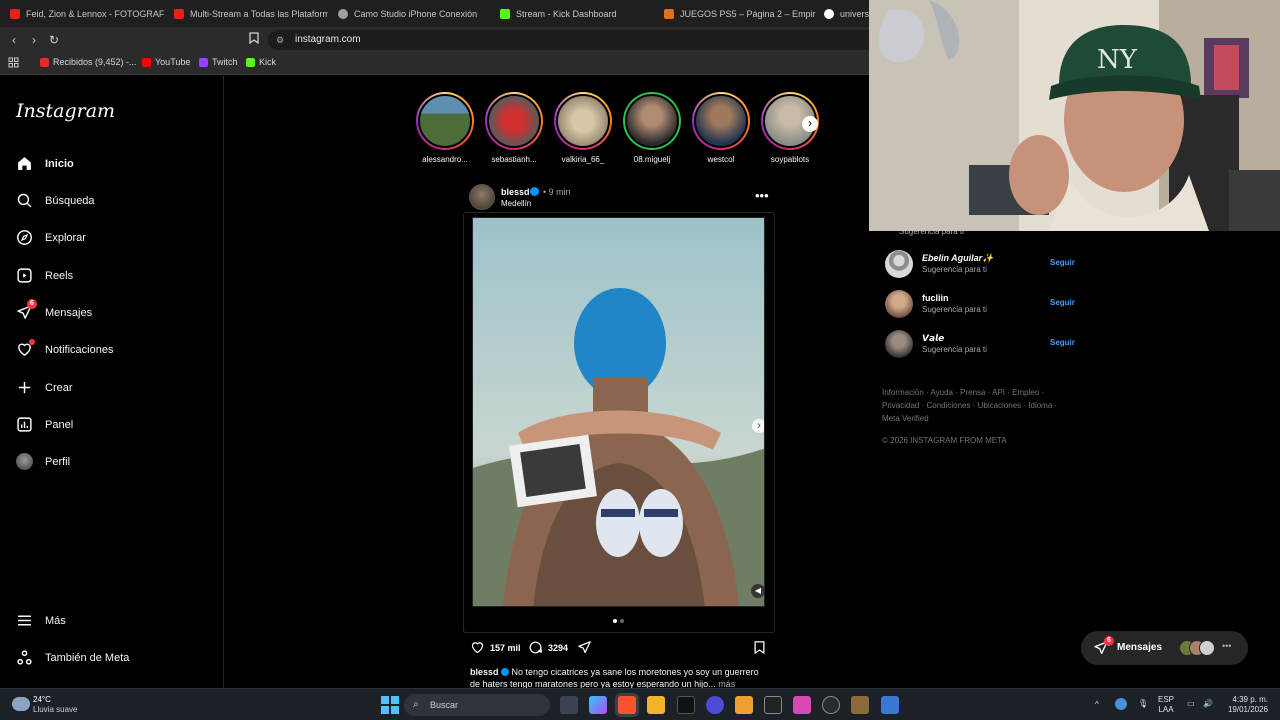 This screenshot has height=720, width=1280. I want to click on volume-icon: 🔊, so click(1208, 704).